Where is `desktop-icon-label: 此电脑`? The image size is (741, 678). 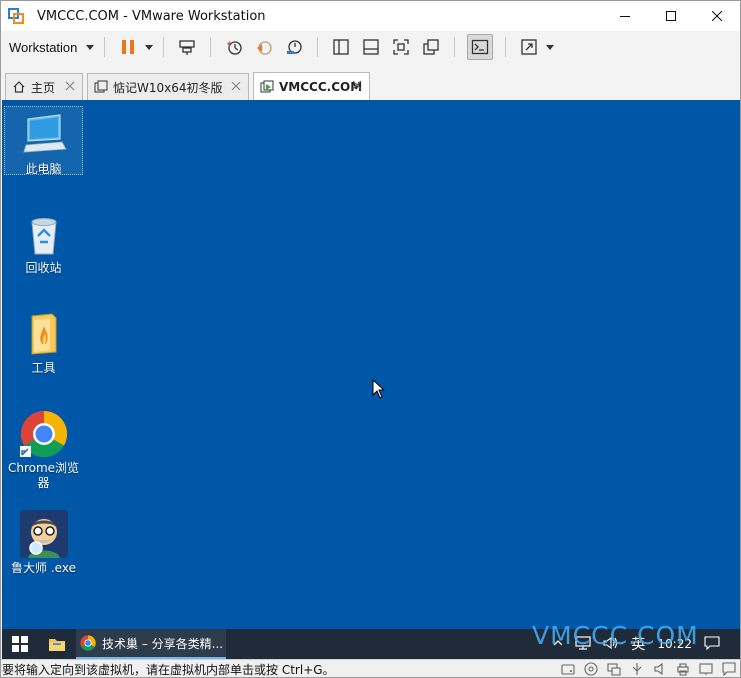
desktop-icon-label: 此电脑 is located at coordinates (43, 169).